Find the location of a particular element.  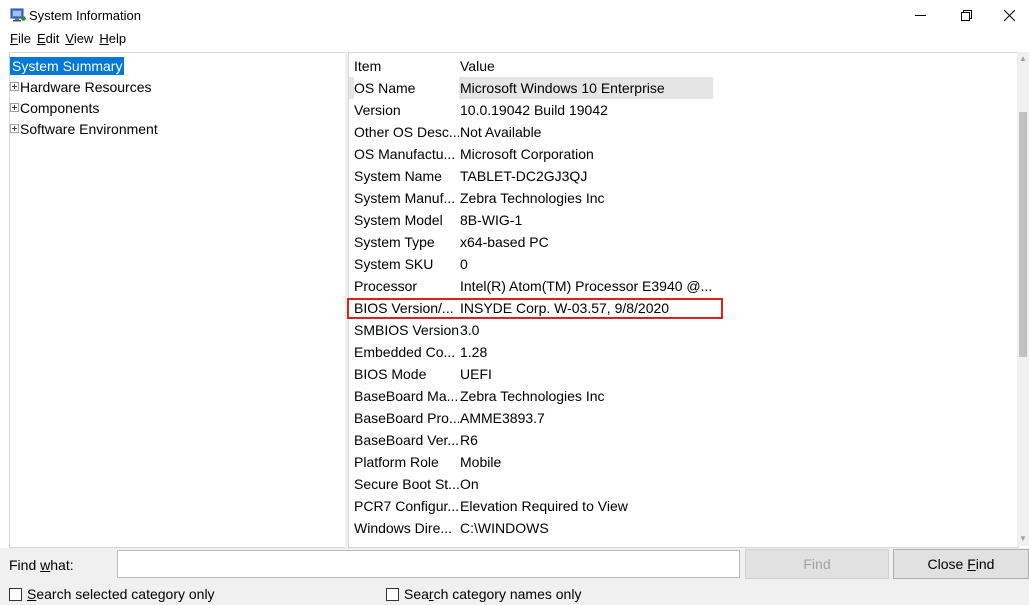

restore-button is located at coordinates (966, 15).